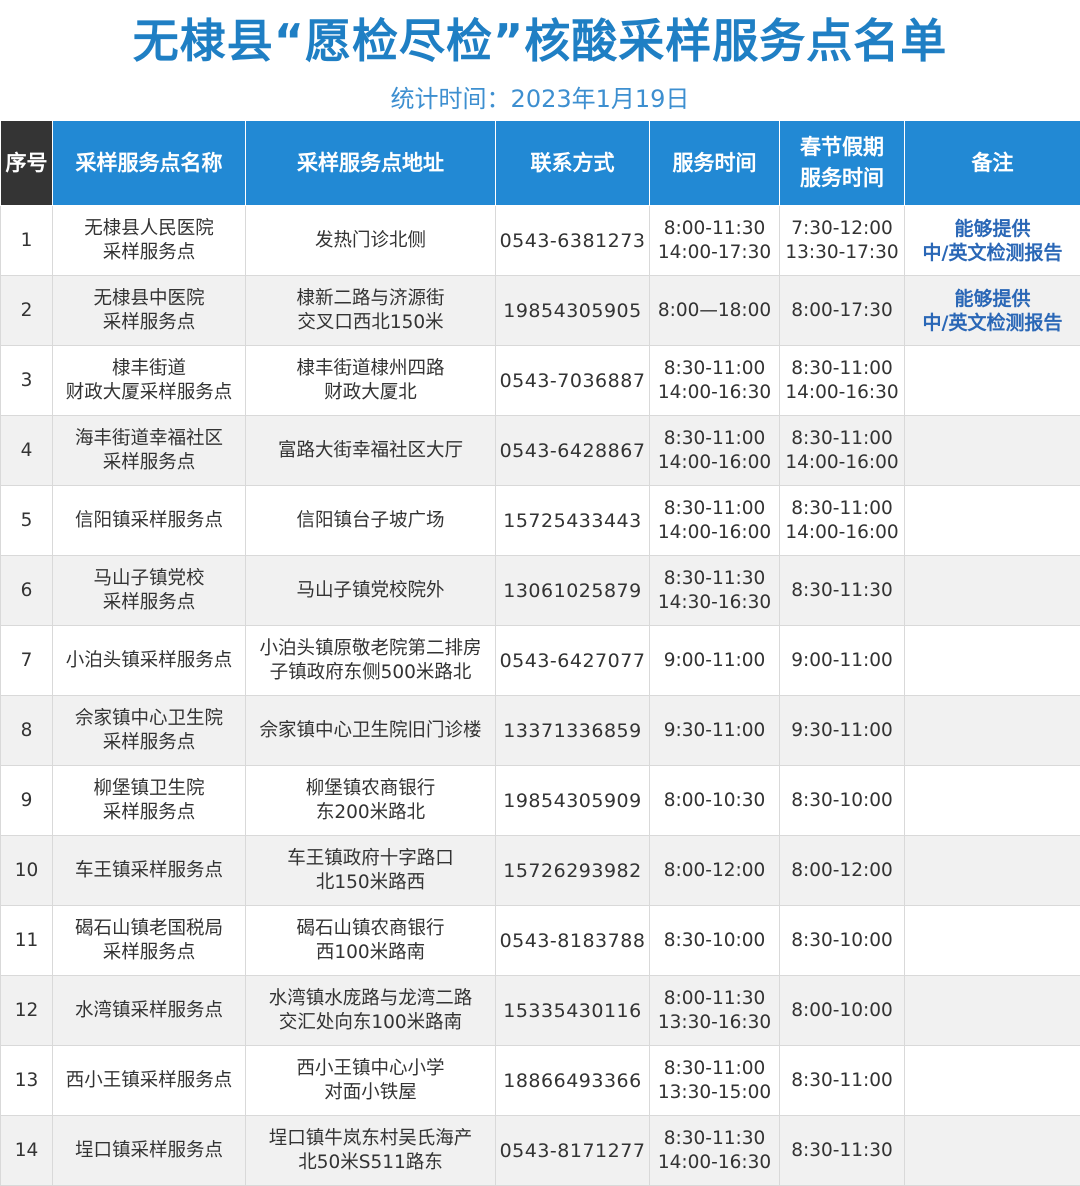 The image size is (1080, 1186). Describe the element at coordinates (714, 999) in the screenshot. I see `cell-service-time-line: 8:00-11:30` at that location.